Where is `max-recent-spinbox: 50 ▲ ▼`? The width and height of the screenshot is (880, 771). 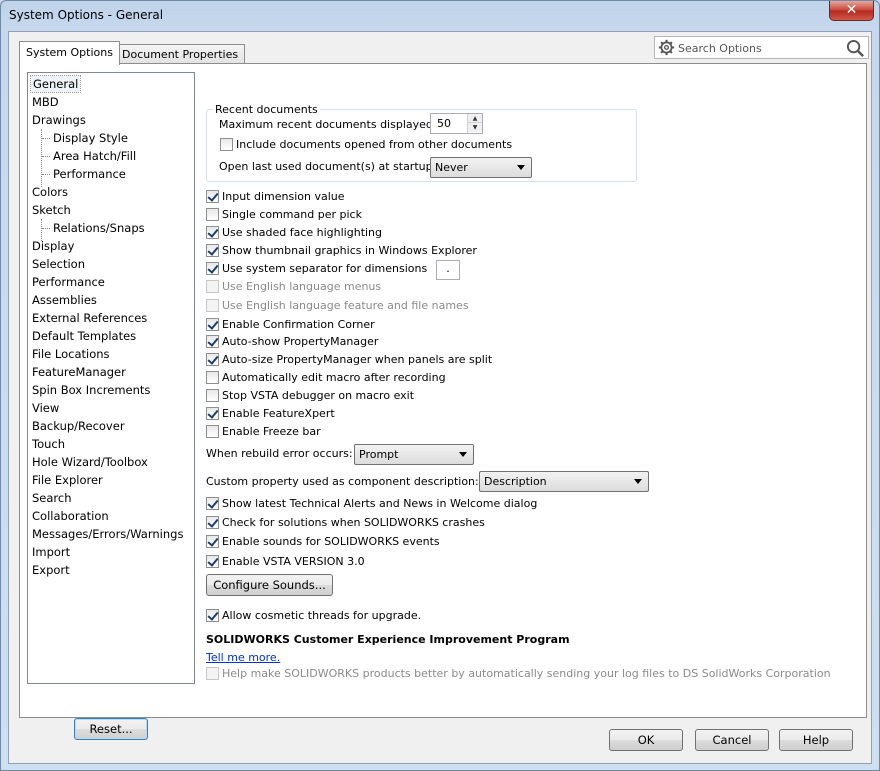 max-recent-spinbox: 50 ▲ ▼ is located at coordinates (456, 123).